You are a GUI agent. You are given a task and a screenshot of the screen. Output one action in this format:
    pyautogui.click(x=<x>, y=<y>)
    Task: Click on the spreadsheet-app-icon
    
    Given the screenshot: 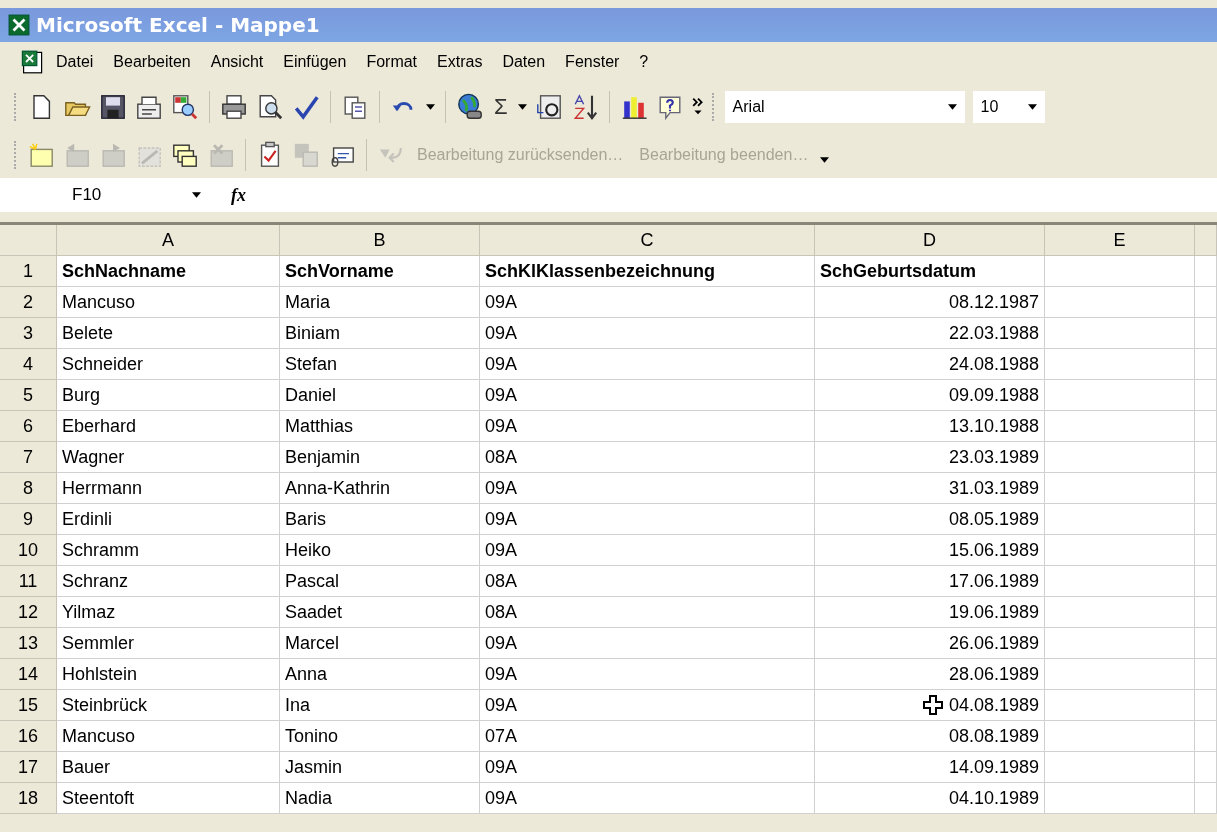 What is the action you would take?
    pyautogui.click(x=19, y=25)
    